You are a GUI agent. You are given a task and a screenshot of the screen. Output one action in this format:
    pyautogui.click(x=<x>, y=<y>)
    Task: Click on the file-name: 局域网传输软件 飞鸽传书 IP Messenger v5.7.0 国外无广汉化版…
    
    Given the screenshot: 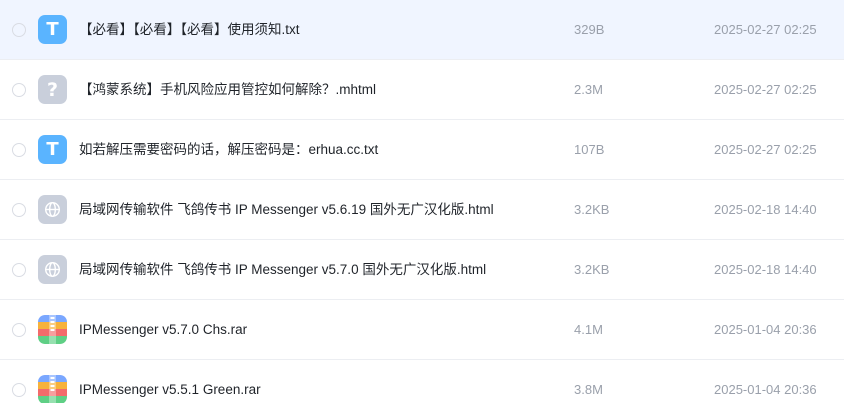 What is the action you would take?
    pyautogui.click(x=282, y=270)
    